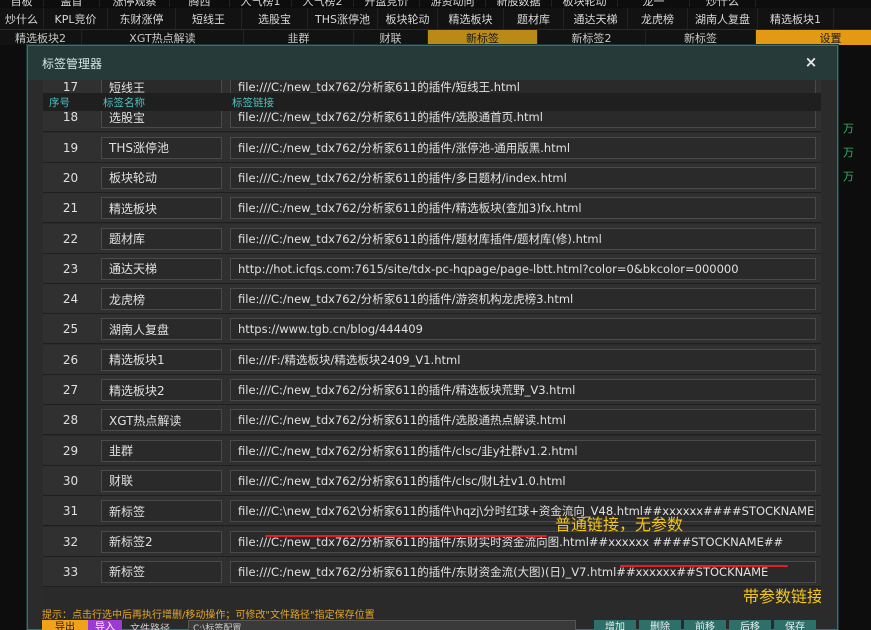 The image size is (871, 630). I want to click on row-number: 27, so click(70, 390).